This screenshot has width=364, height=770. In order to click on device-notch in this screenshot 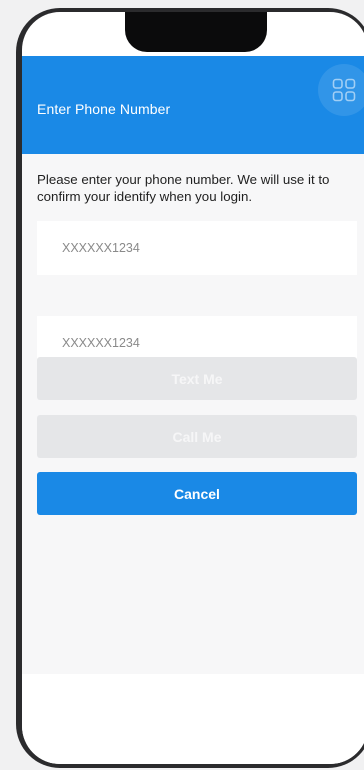, I will do `click(196, 32)`.